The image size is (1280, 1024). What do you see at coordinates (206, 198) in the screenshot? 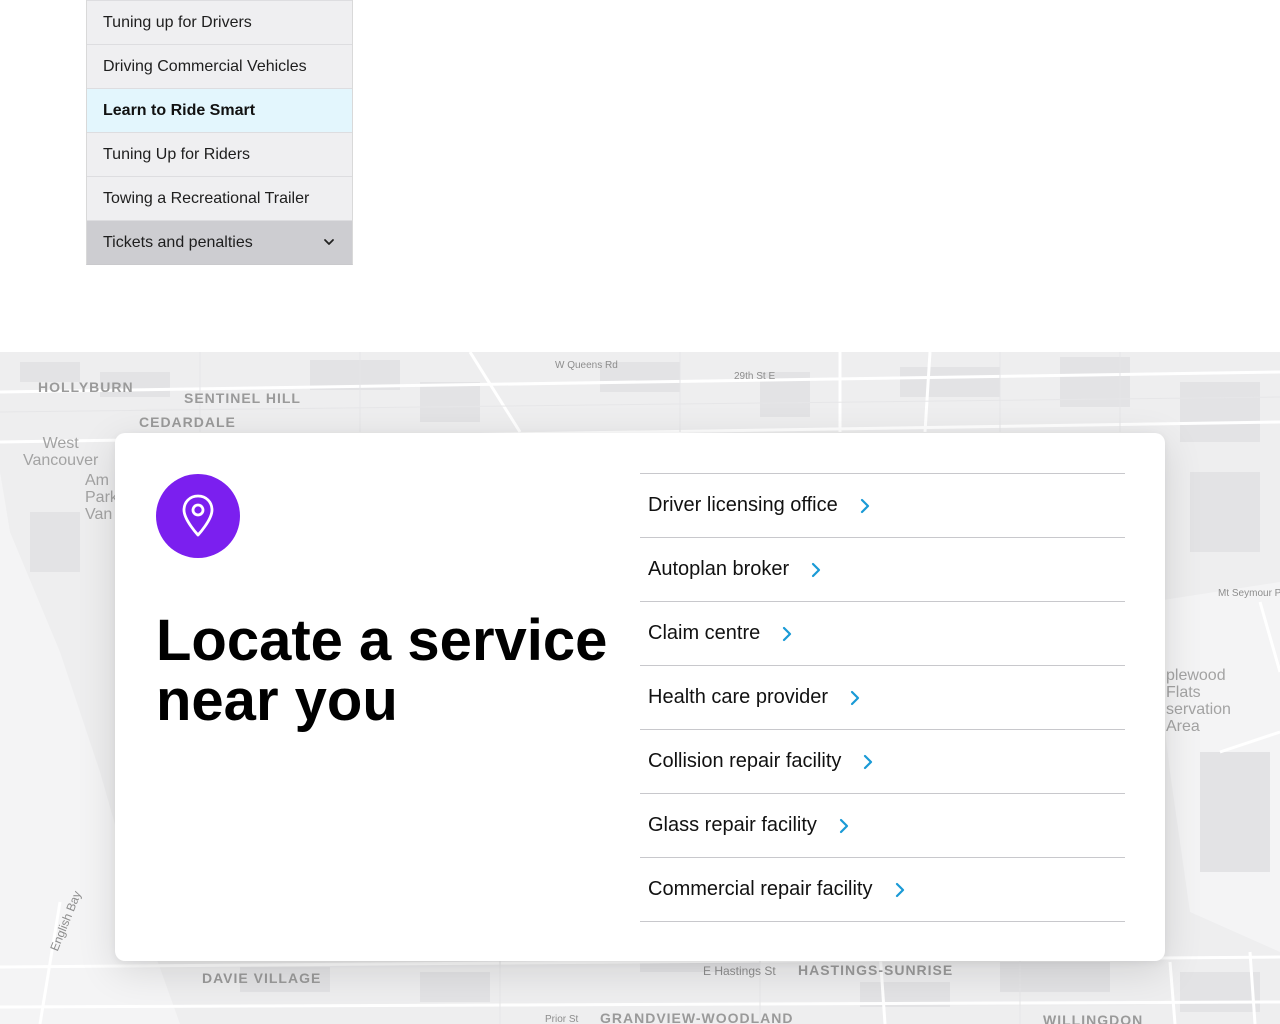
I see `menu-item-label: Towing a Recreational Trailer` at bounding box center [206, 198].